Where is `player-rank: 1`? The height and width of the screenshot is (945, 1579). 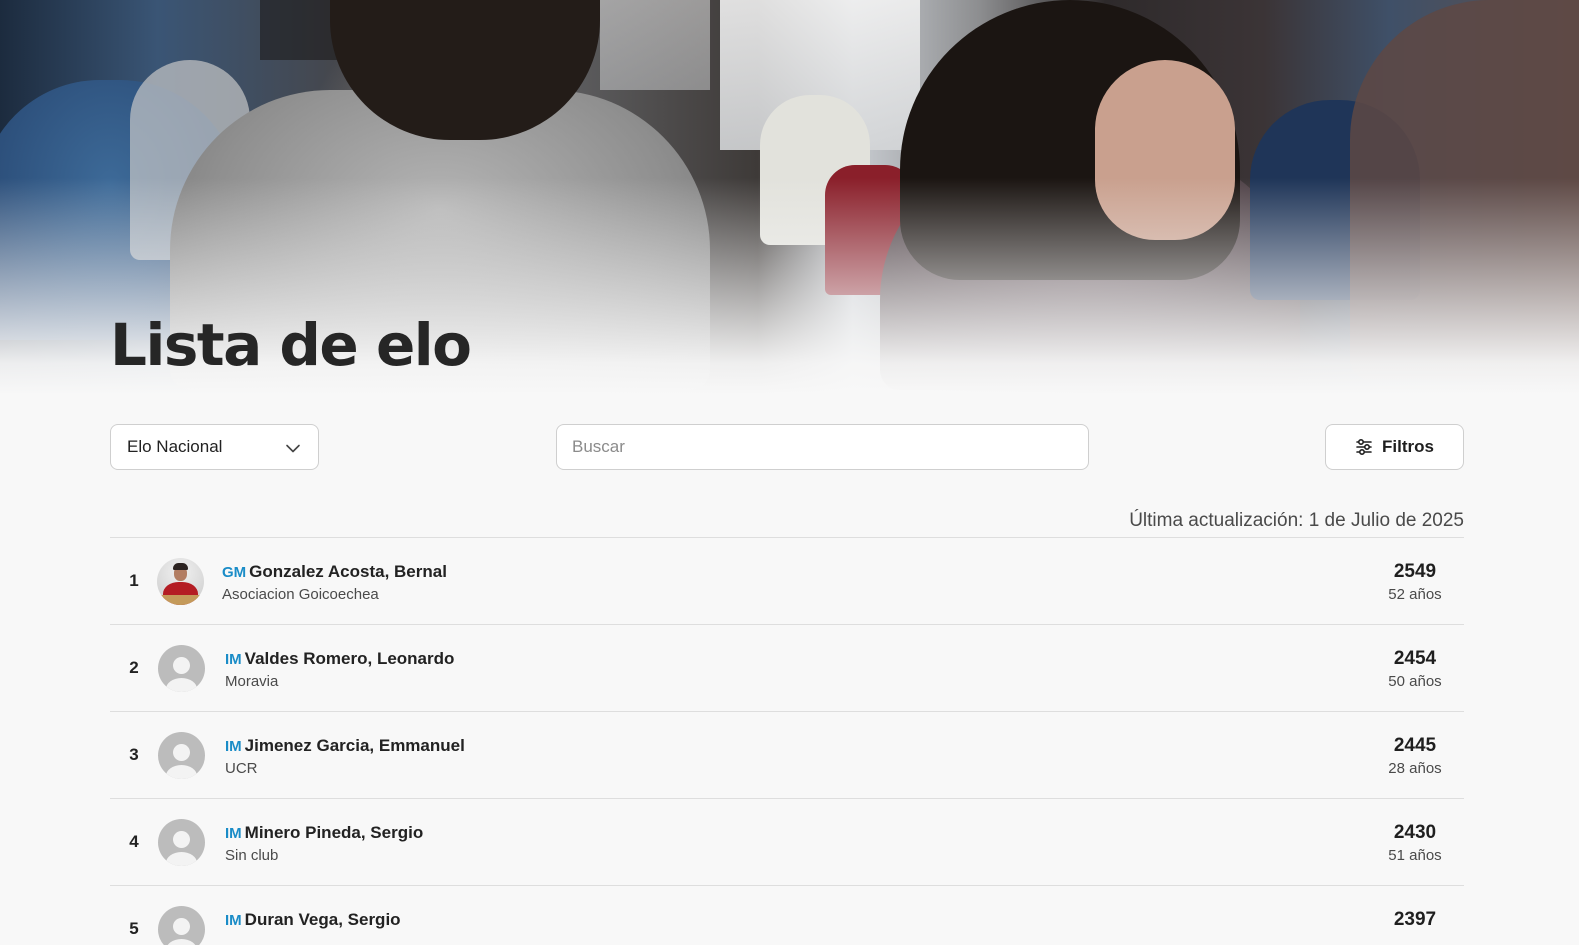 player-rank: 1 is located at coordinates (134, 580).